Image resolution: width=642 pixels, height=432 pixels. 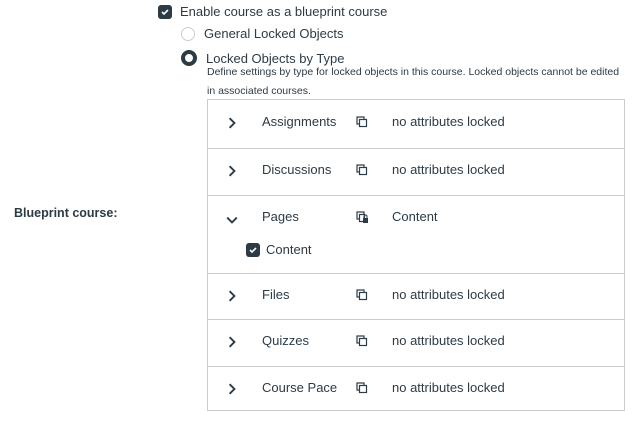 What do you see at coordinates (285, 340) in the screenshot?
I see `type-name: Quizzes` at bounding box center [285, 340].